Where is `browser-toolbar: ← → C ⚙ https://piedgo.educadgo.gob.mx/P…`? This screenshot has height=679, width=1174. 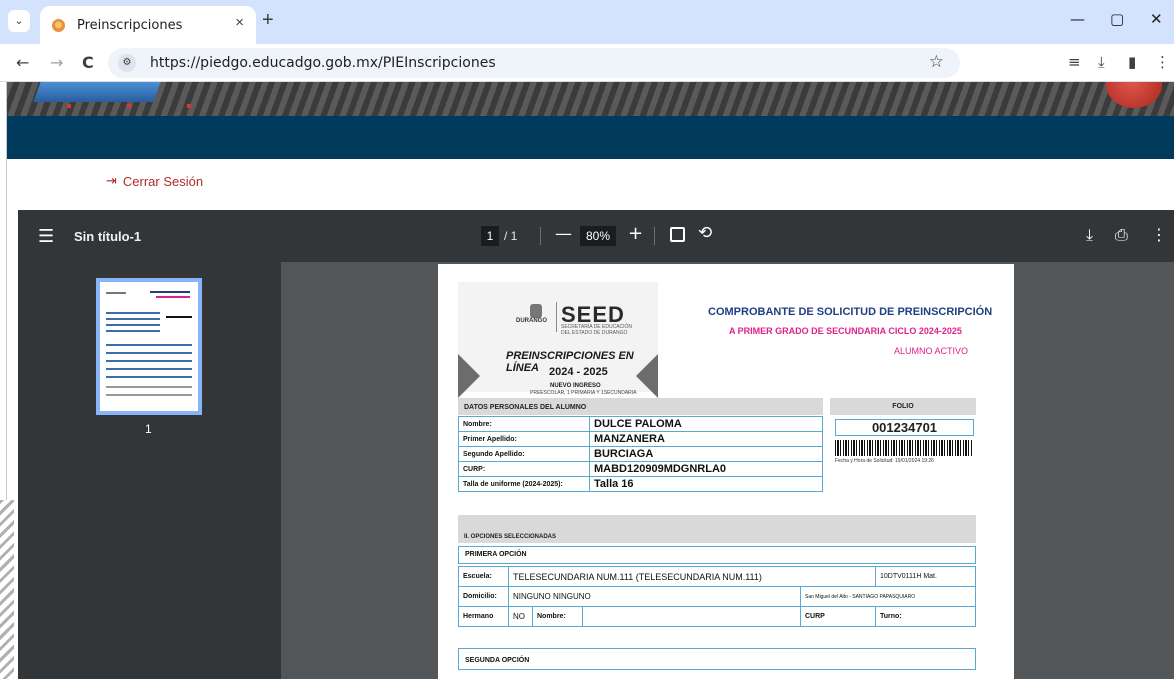
browser-toolbar: ← → C ⚙ https://piedgo.educadgo.gob.mx/P… is located at coordinates (587, 63).